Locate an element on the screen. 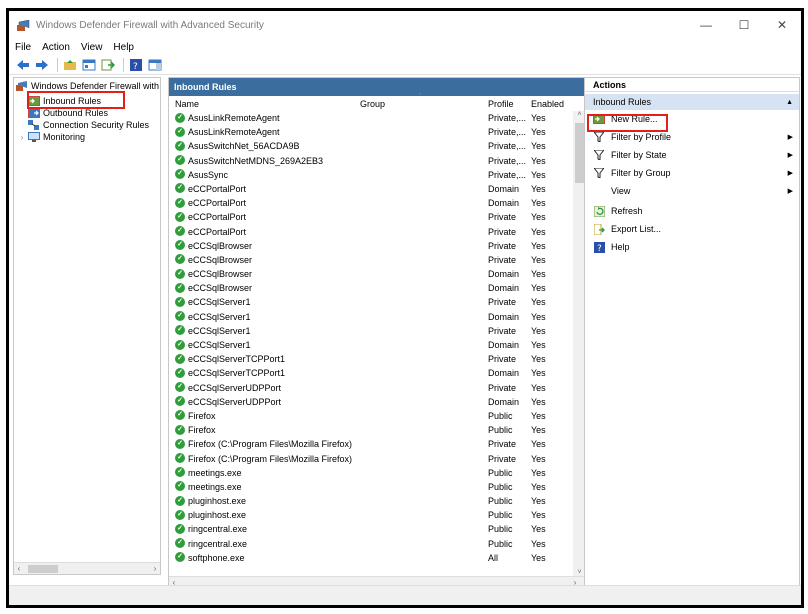  table-row: ✓ AsusSwitchNet_56ACDA9B Private,... Yes is located at coordinates (371, 146).